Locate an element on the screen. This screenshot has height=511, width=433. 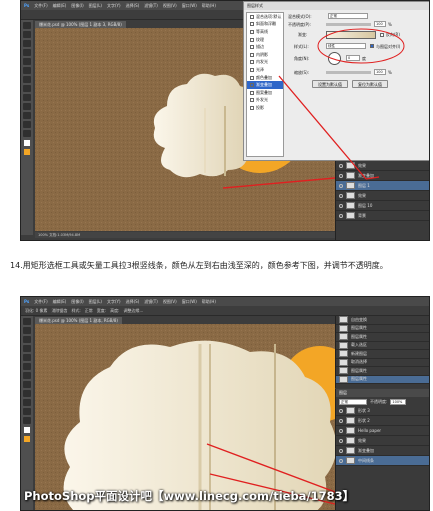
toolbox is located at coordinates (27, 413).